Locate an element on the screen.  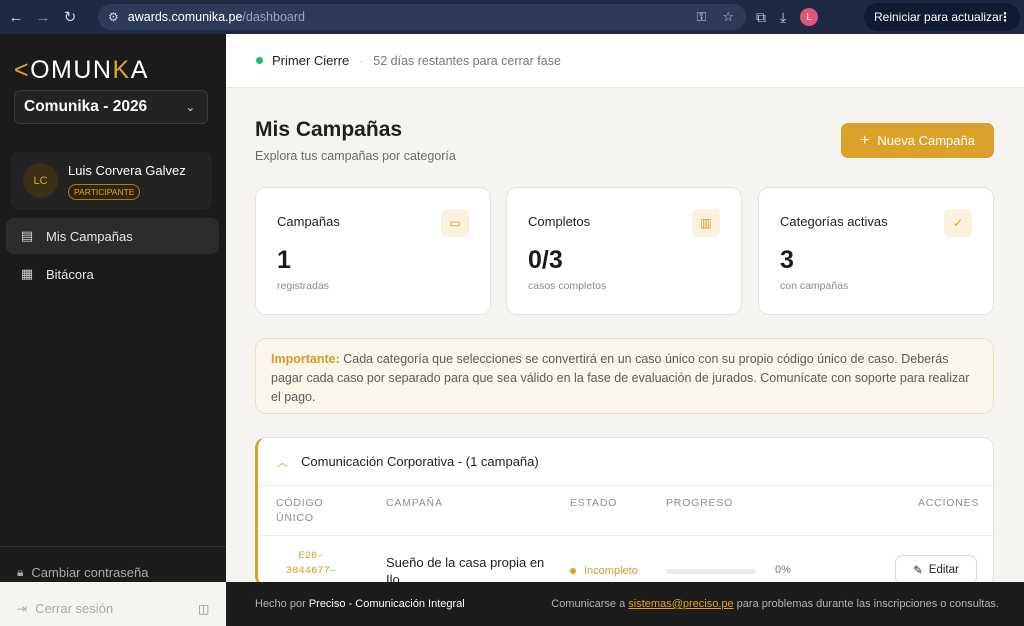
restart-update-label: Reiniciar para actualizar is located at coordinates (938, 17).